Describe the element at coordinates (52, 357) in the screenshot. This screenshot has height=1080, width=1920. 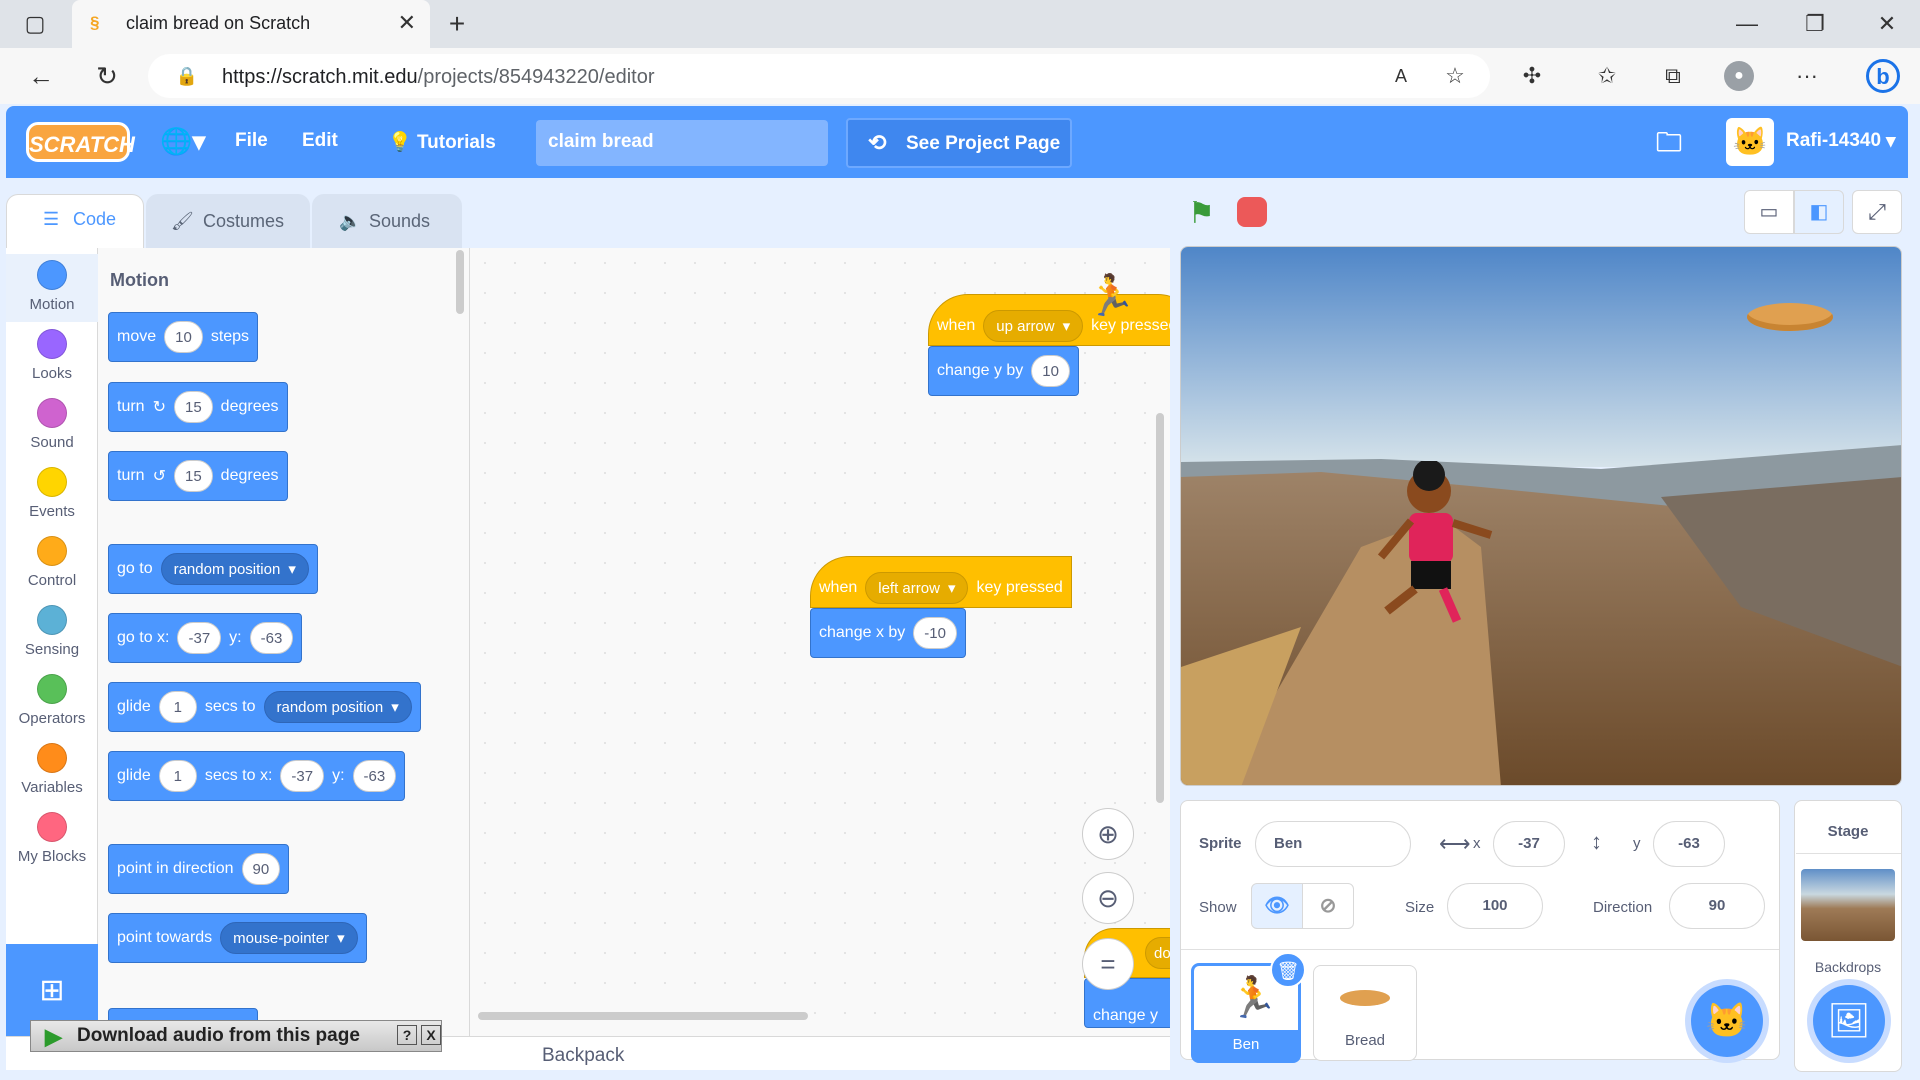
I see `category-looks: Looks` at that location.